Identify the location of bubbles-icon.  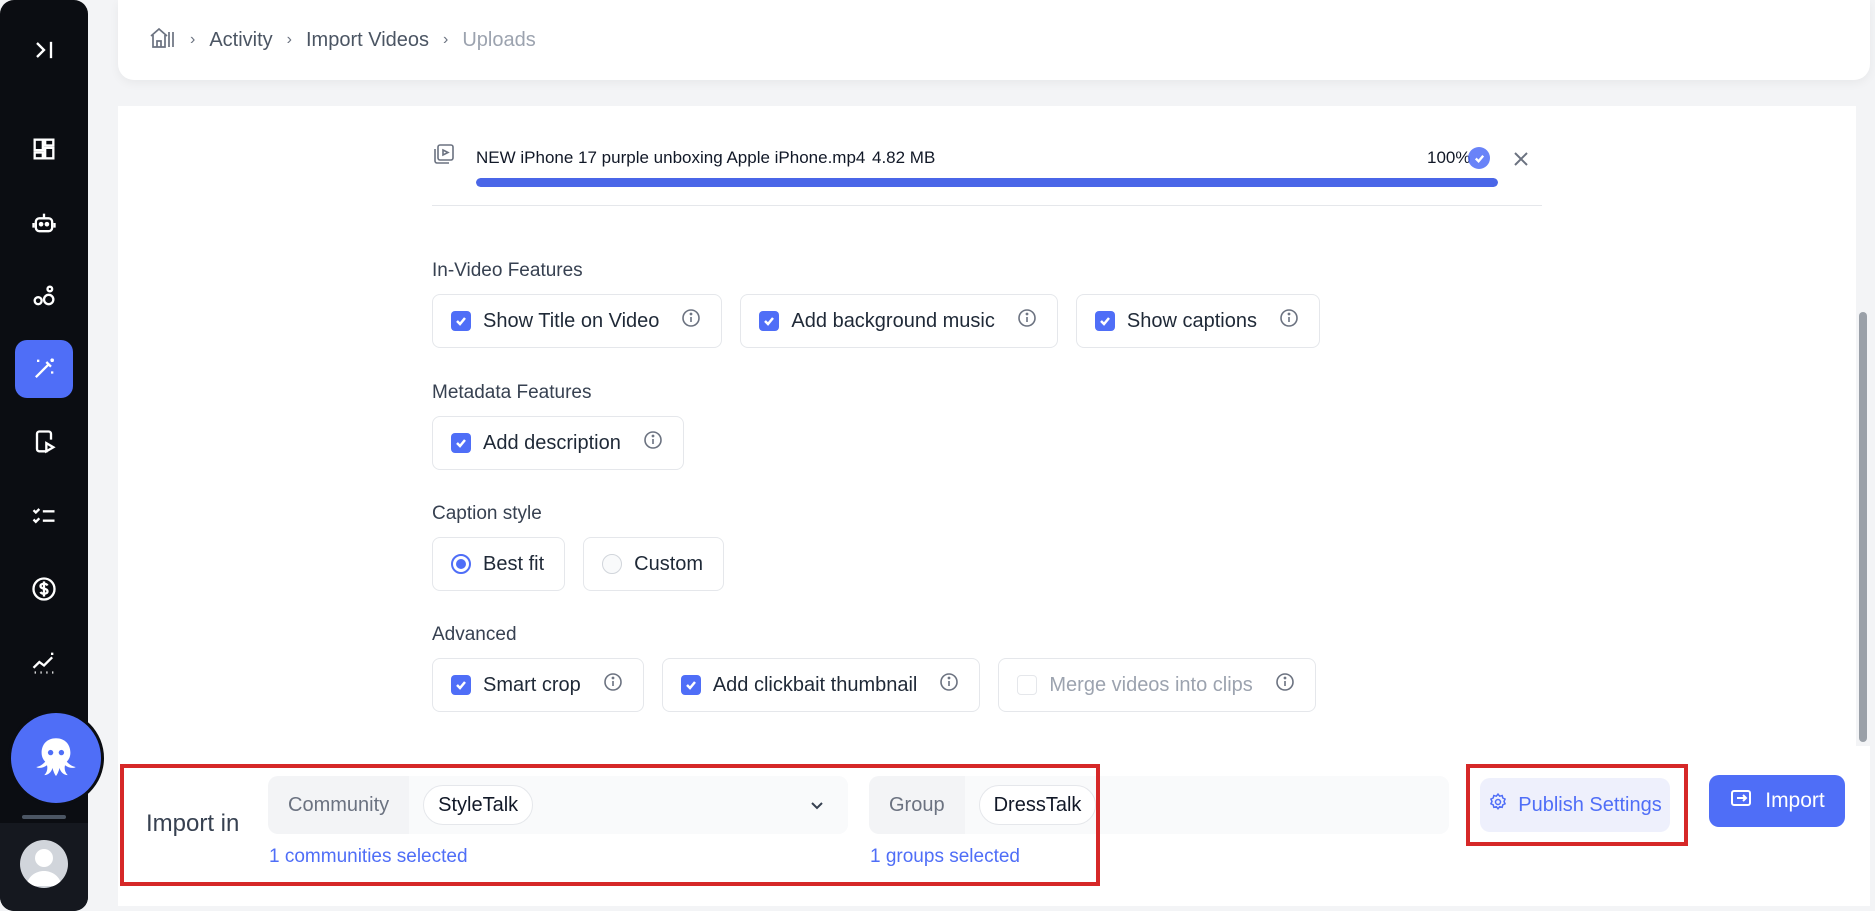
(44, 296).